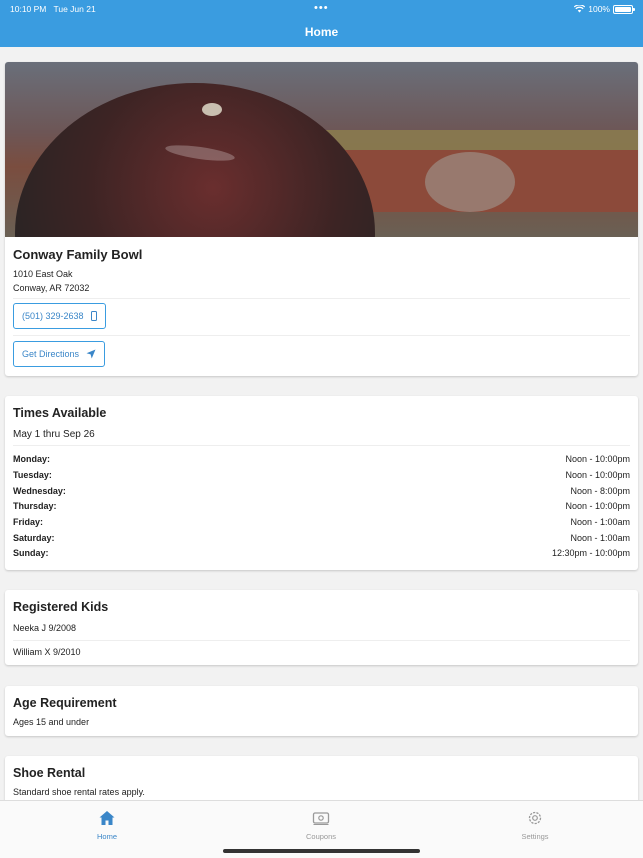 This screenshot has width=643, height=858. I want to click on hours-row: Friday: Noon - 1:00am, so click(321, 524).